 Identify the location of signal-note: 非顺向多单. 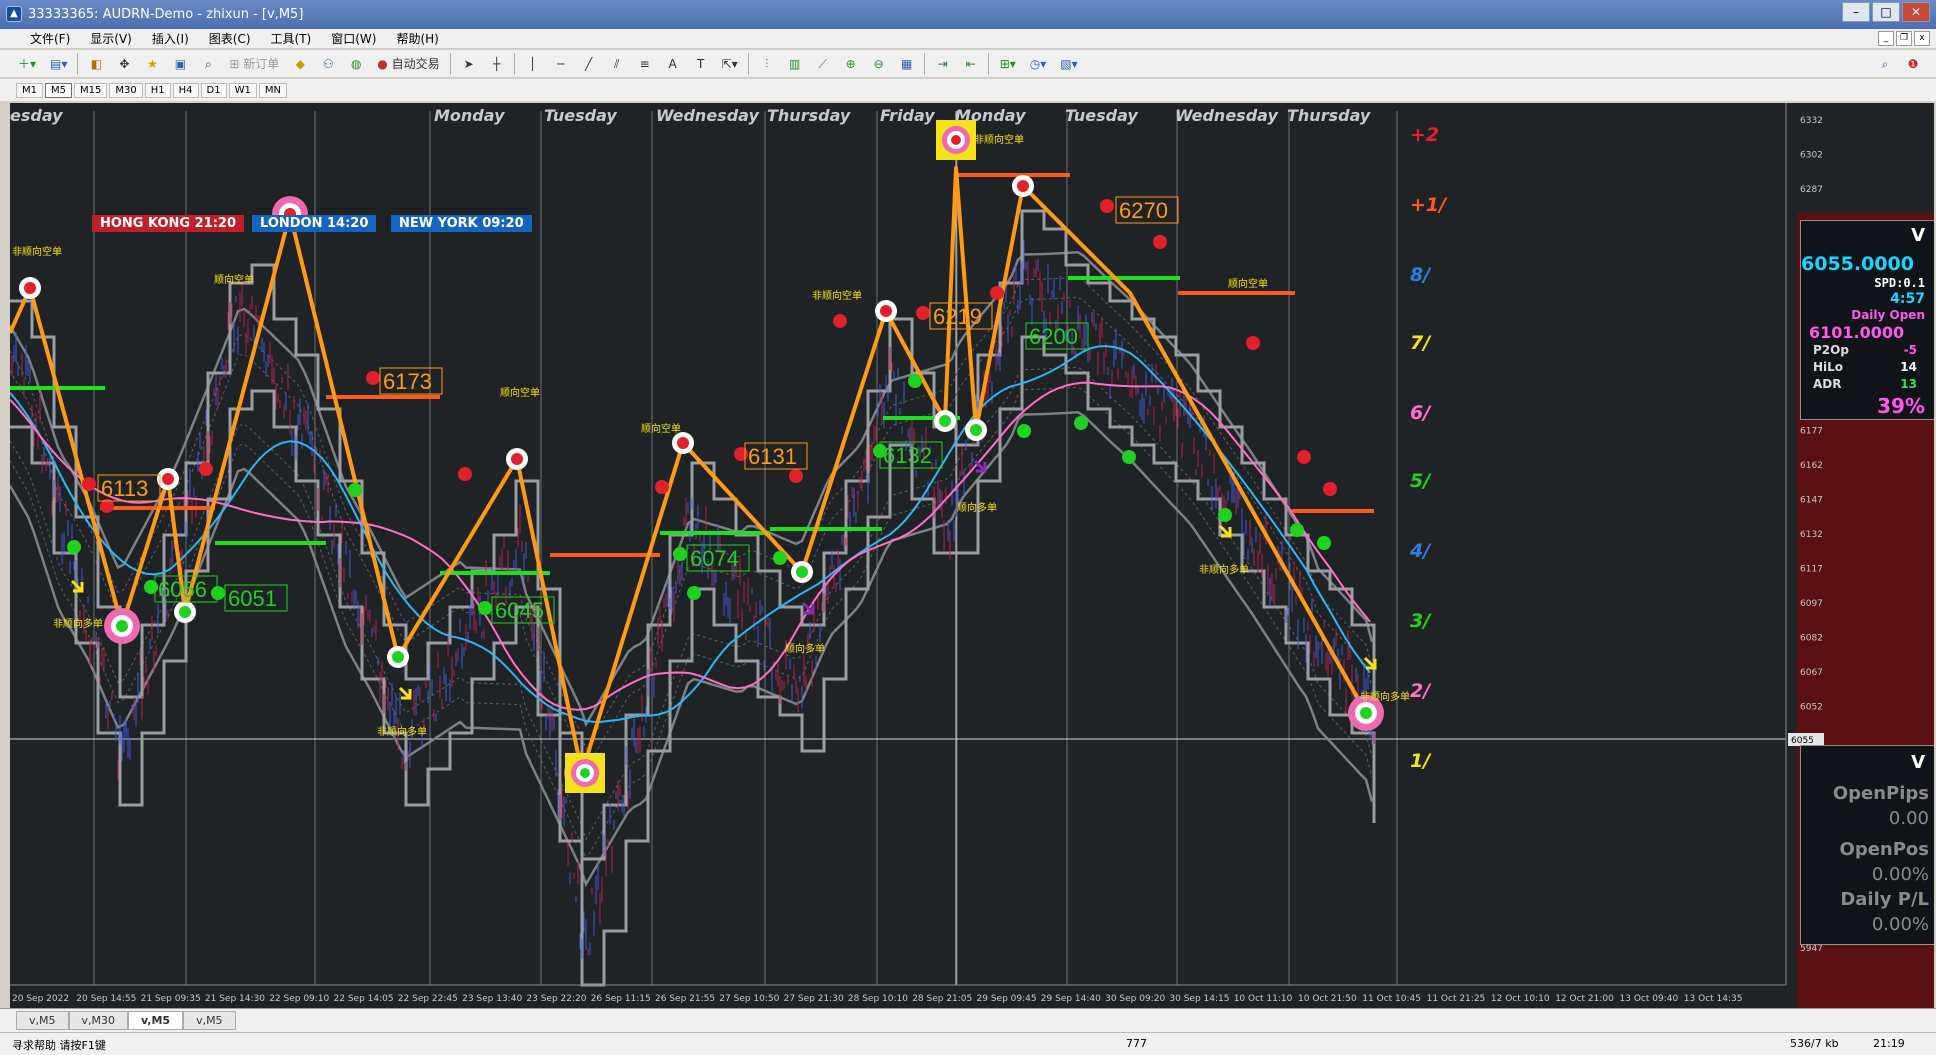
(1224, 569).